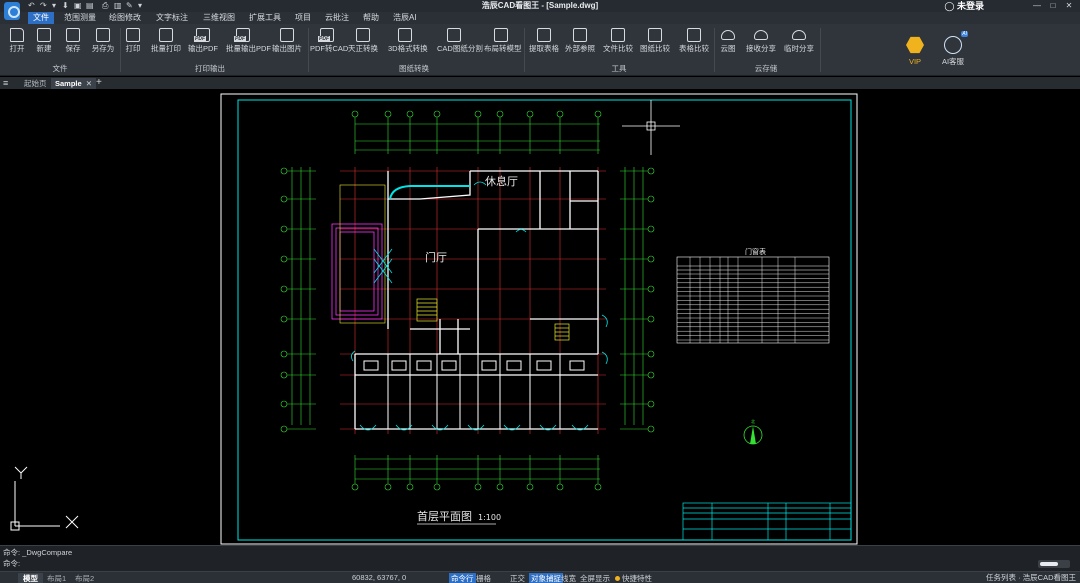 Image resolution: width=1080 pixels, height=583 pixels. Describe the element at coordinates (799, 35) in the screenshot. I see `cloud-share-icon` at that location.